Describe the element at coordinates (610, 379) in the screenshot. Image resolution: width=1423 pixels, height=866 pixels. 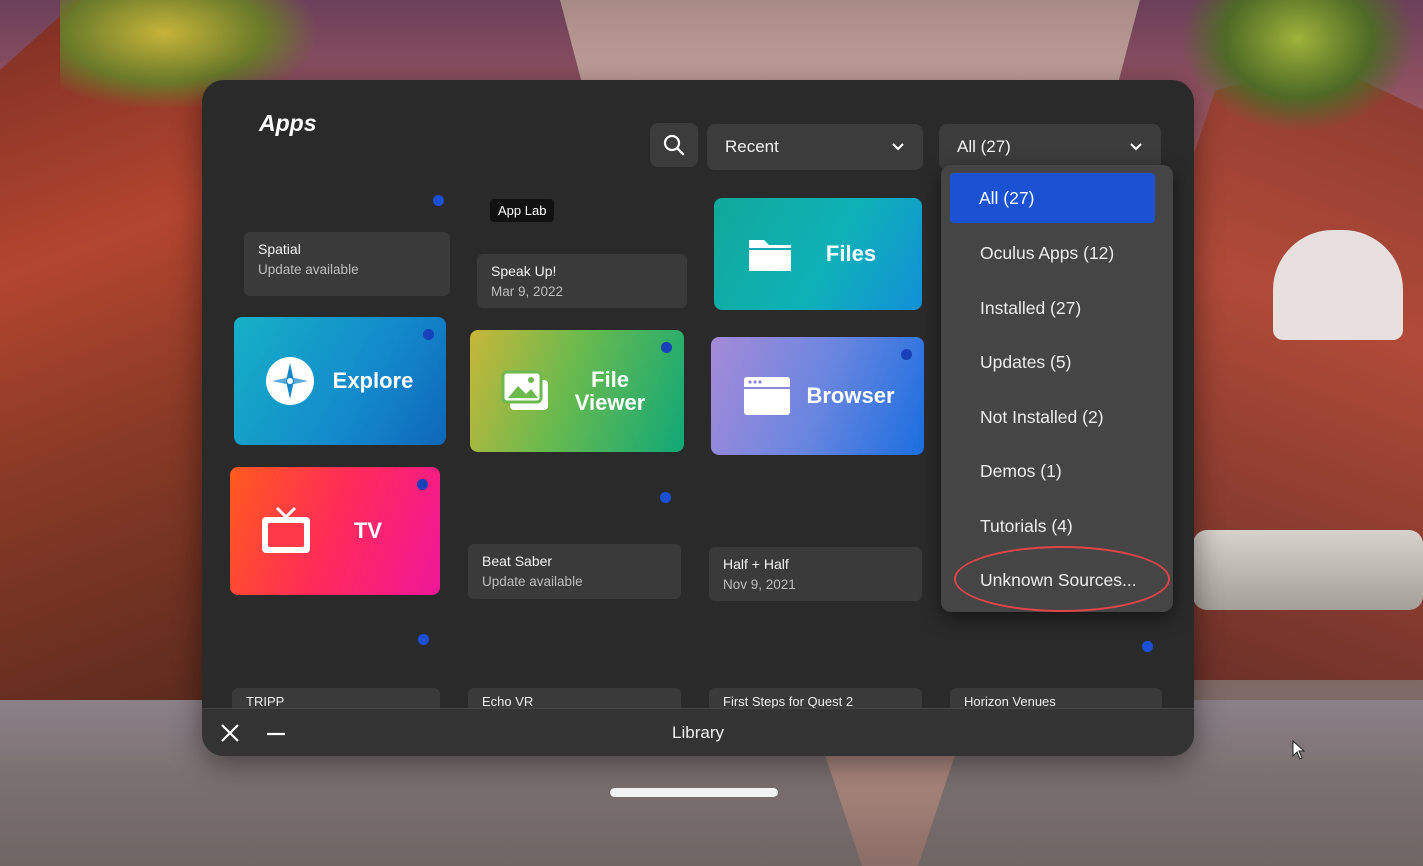
I see `app-label-line1: File` at that location.